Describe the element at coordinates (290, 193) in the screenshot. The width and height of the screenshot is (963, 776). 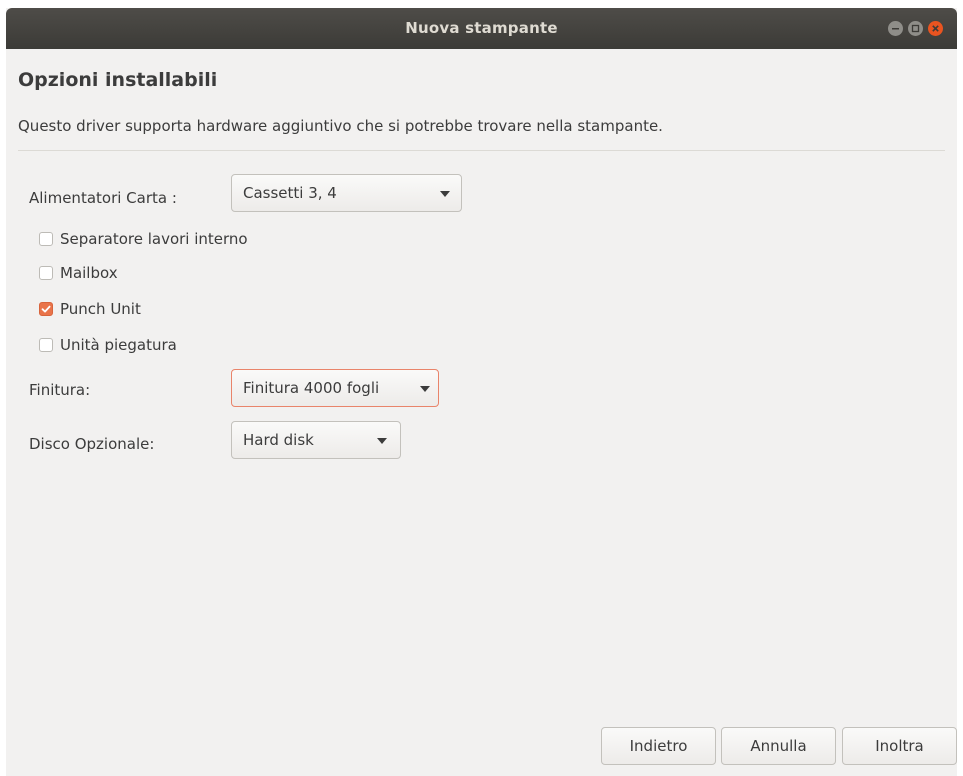
I see `paper-feeders-value: Cassetti 3, 4` at that location.